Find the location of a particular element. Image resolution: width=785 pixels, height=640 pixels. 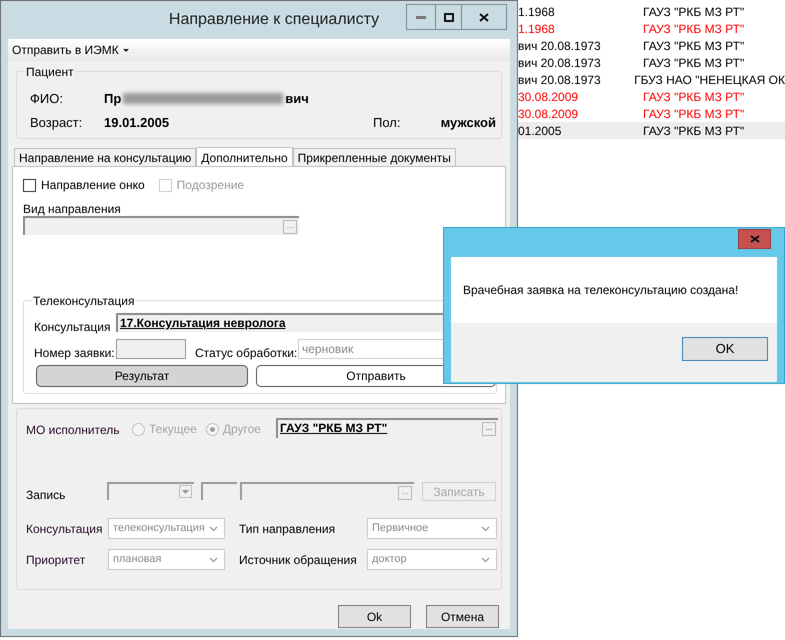

patient-sex: мужской is located at coordinates (468, 123).